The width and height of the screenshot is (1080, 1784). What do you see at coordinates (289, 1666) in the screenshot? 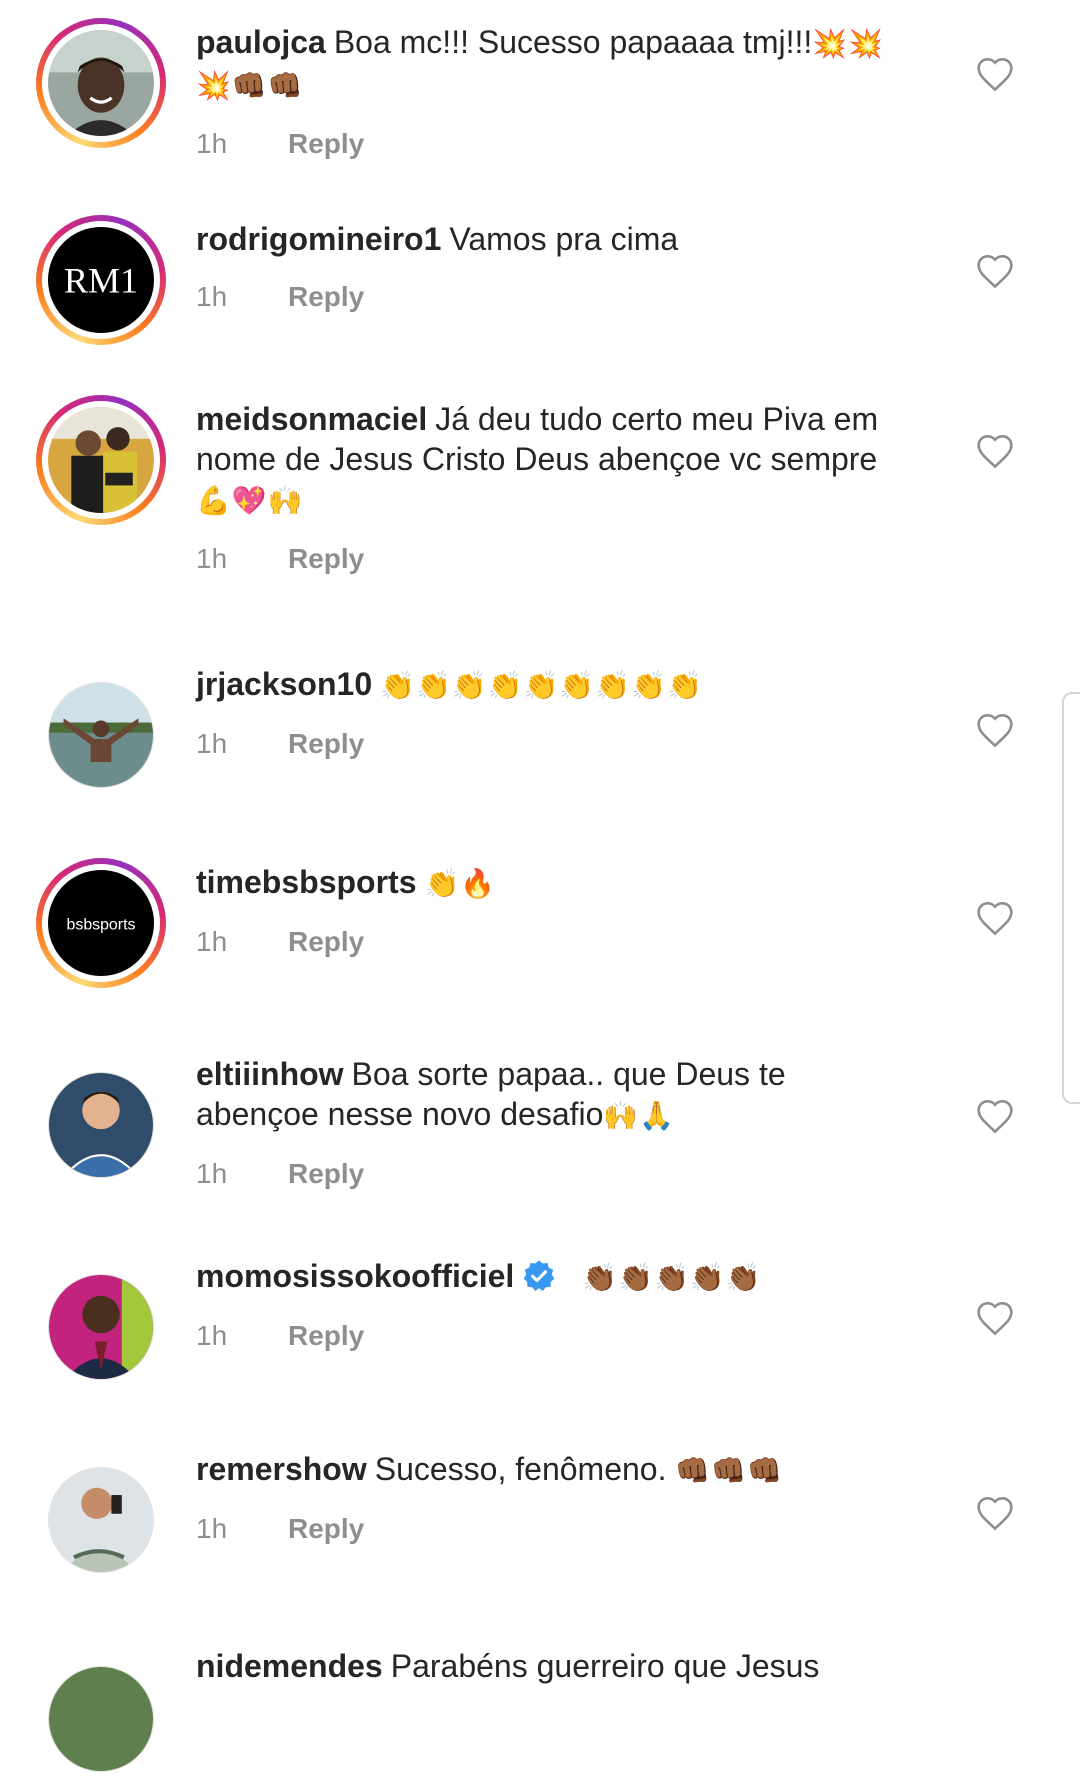
I see `comment-username: nidemendes` at bounding box center [289, 1666].